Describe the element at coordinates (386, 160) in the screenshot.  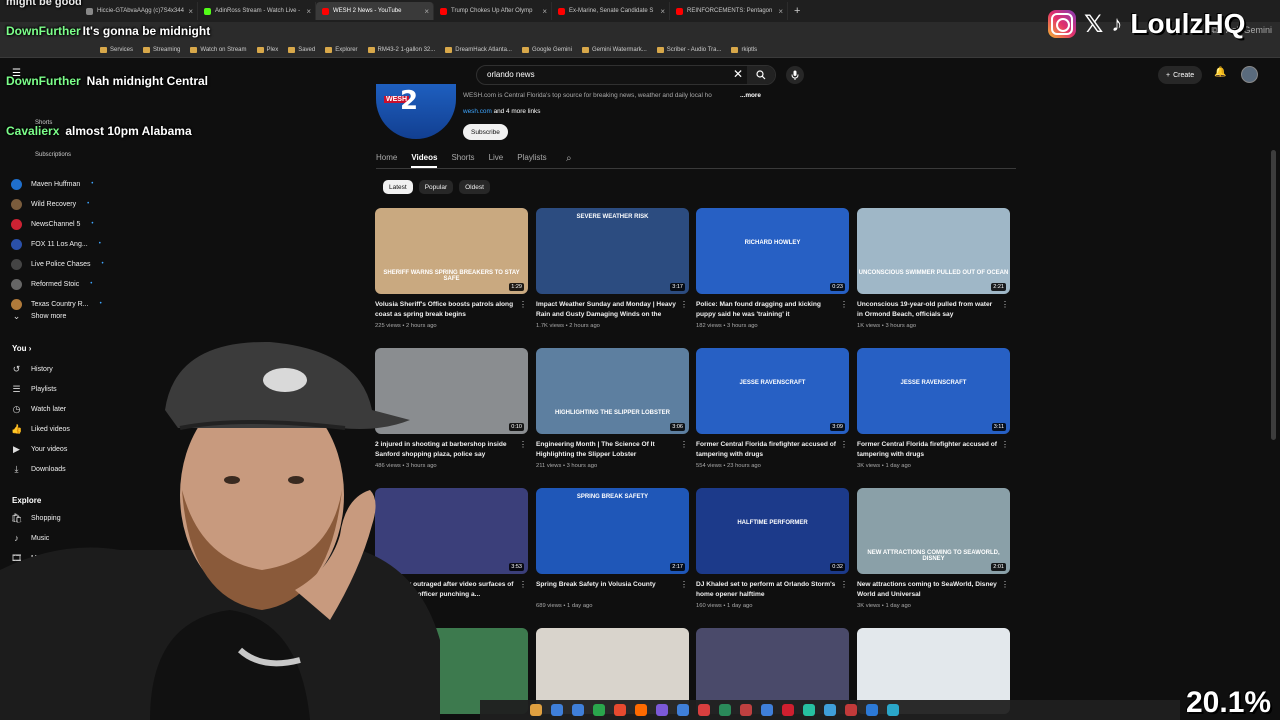
I see `tab-home: Home` at that location.